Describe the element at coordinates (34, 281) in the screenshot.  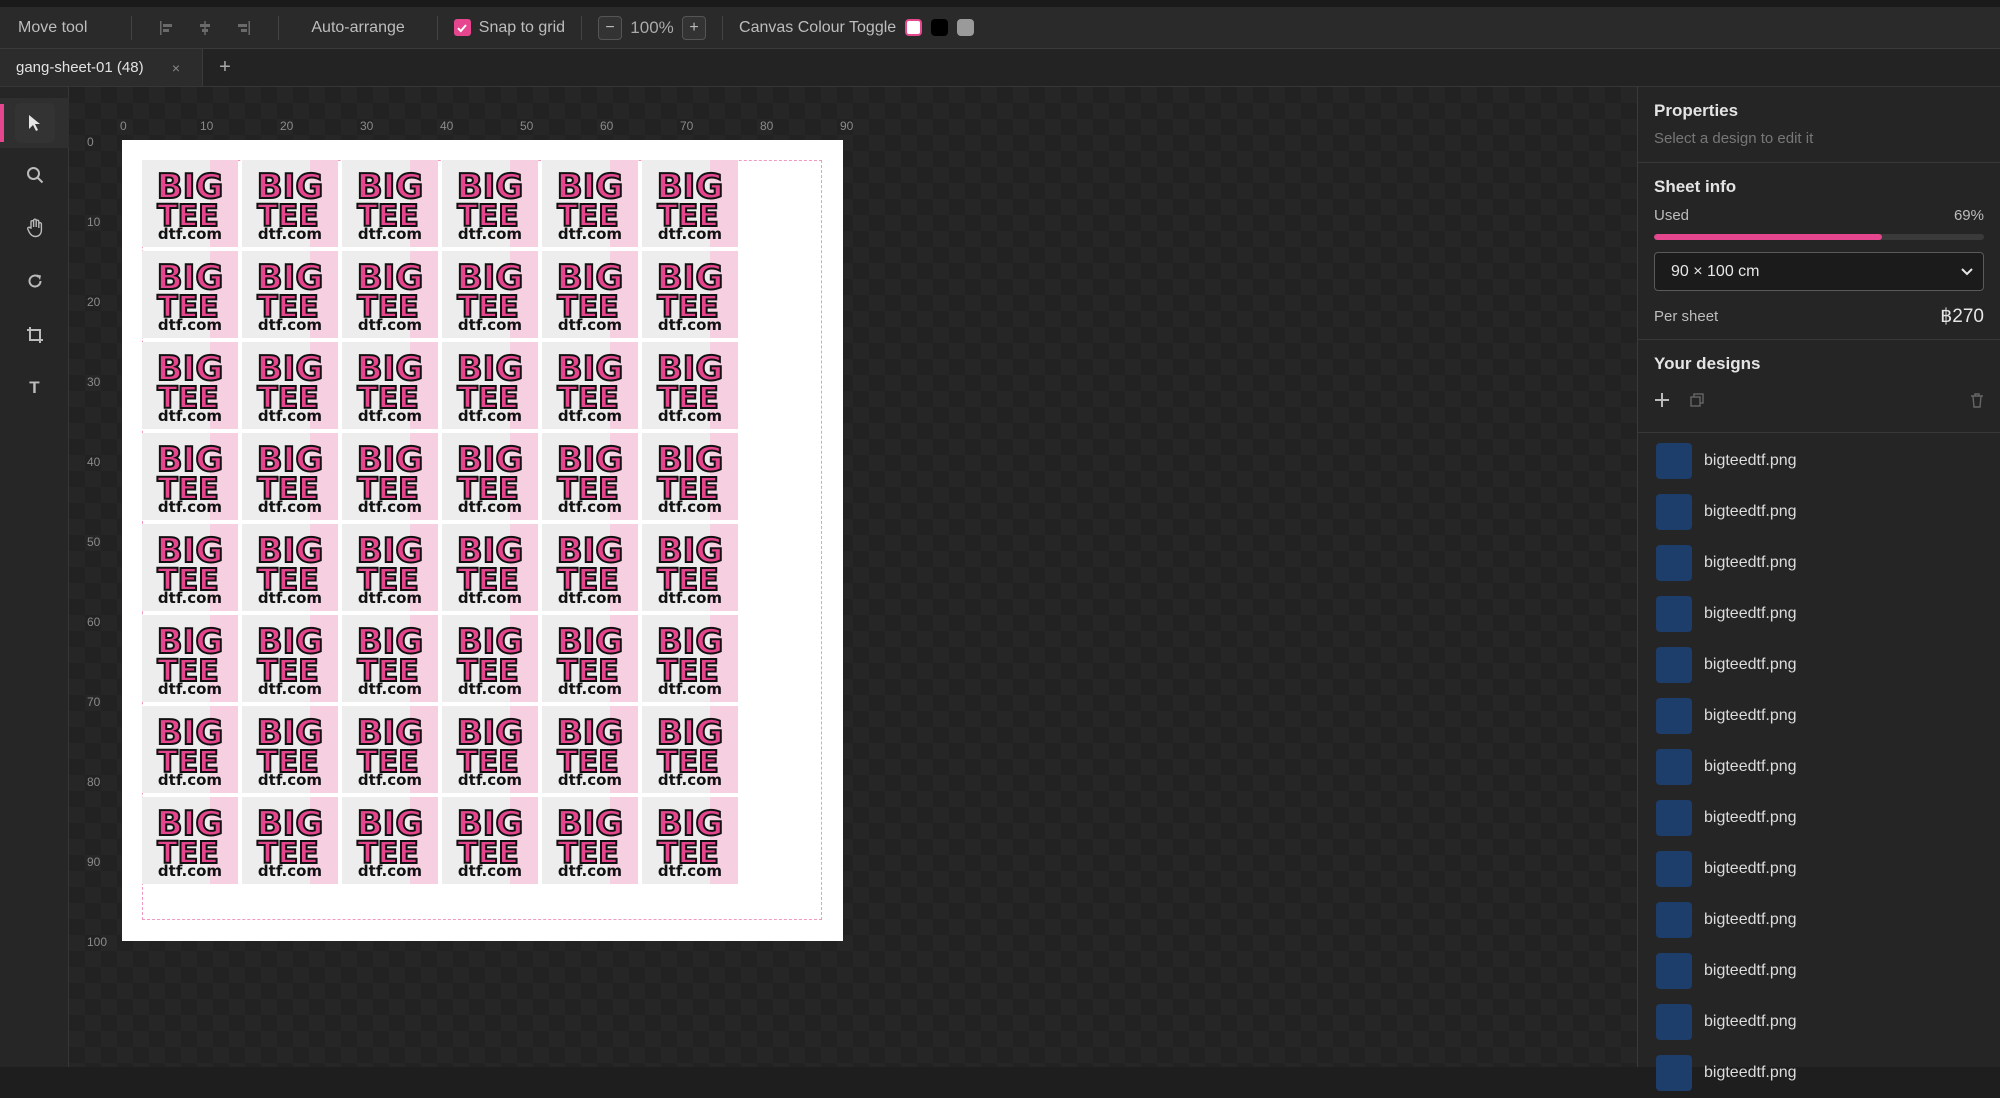
I see `rotate-tool-button` at that location.